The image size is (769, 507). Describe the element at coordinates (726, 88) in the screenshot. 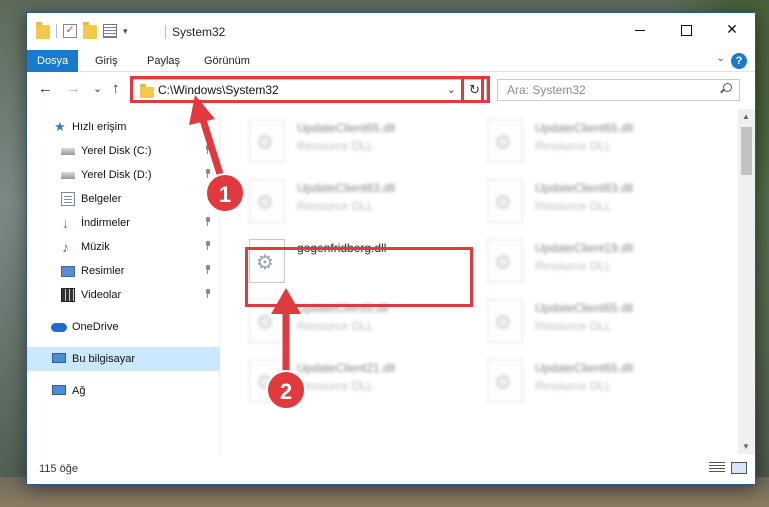

I see `search-icon` at that location.